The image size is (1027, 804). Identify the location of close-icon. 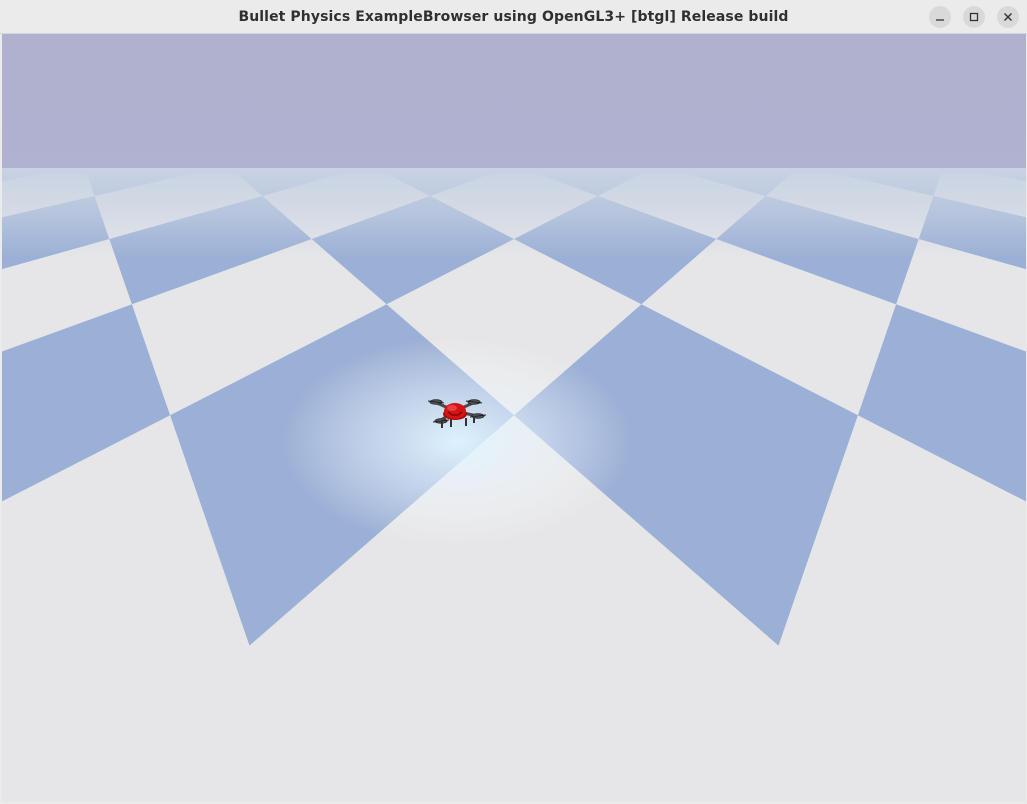
(1008, 17).